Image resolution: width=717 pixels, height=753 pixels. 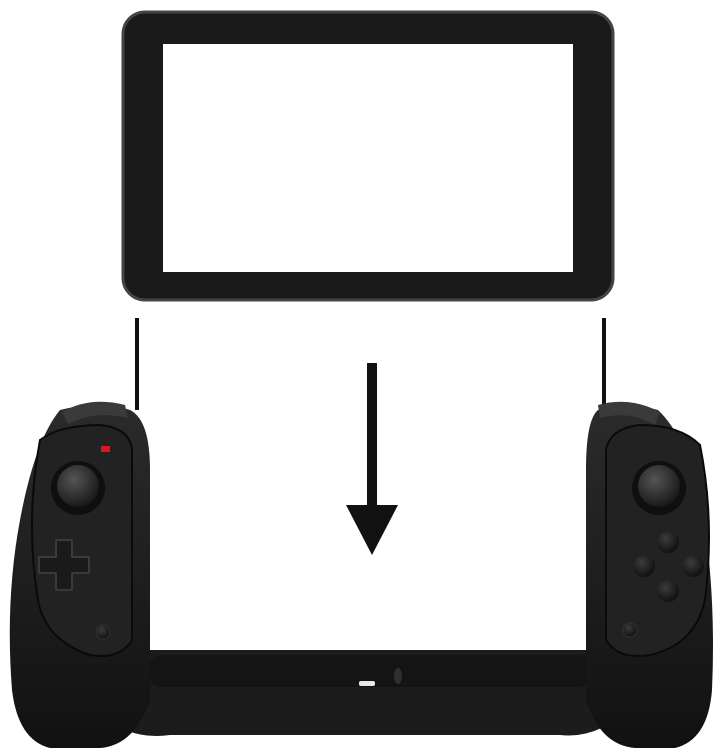 What do you see at coordinates (78, 486) in the screenshot?
I see `left-stick-cap` at bounding box center [78, 486].